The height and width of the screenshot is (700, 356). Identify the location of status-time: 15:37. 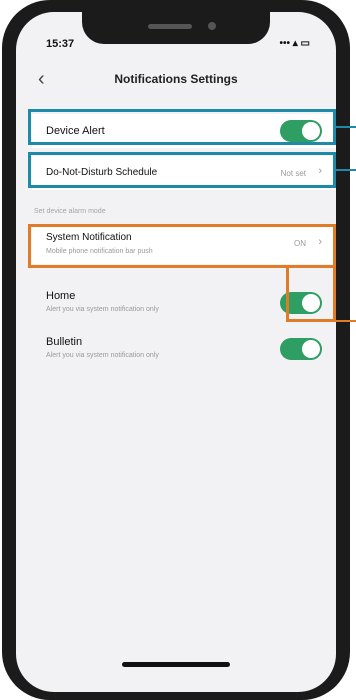
(60, 44).